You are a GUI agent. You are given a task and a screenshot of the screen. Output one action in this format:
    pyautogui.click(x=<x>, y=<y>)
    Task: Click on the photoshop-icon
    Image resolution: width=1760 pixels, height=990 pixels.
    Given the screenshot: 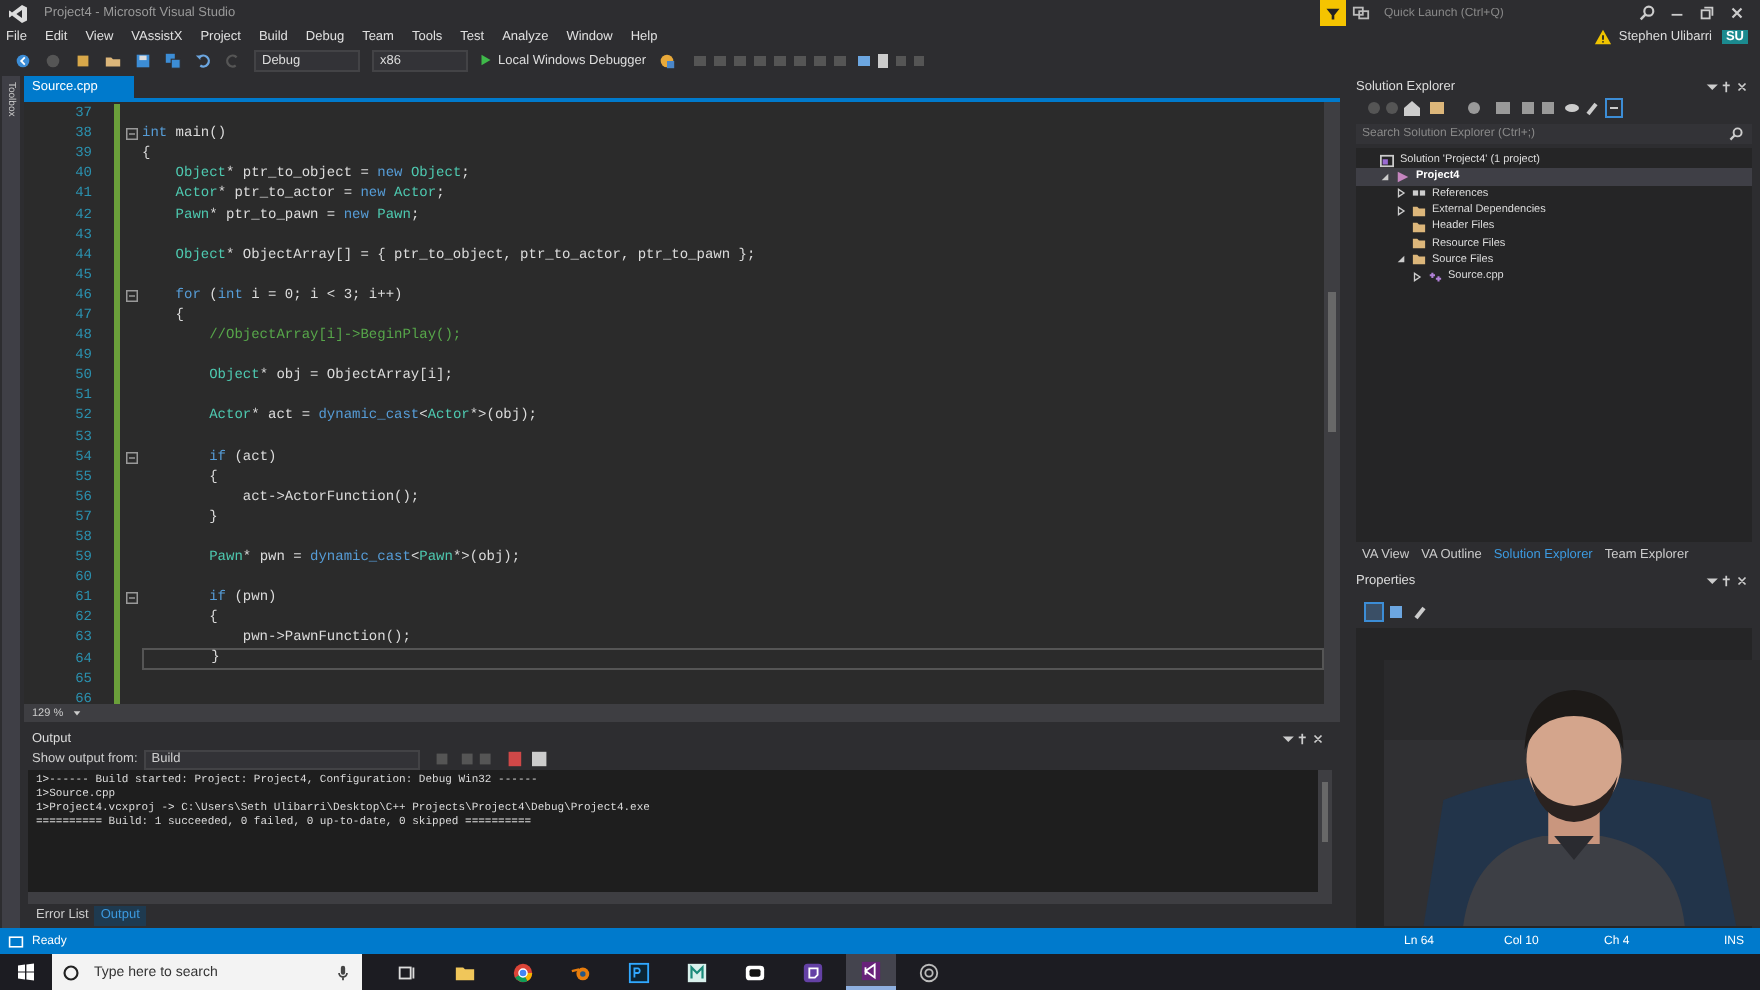 What is the action you would take?
    pyautogui.click(x=639, y=972)
    